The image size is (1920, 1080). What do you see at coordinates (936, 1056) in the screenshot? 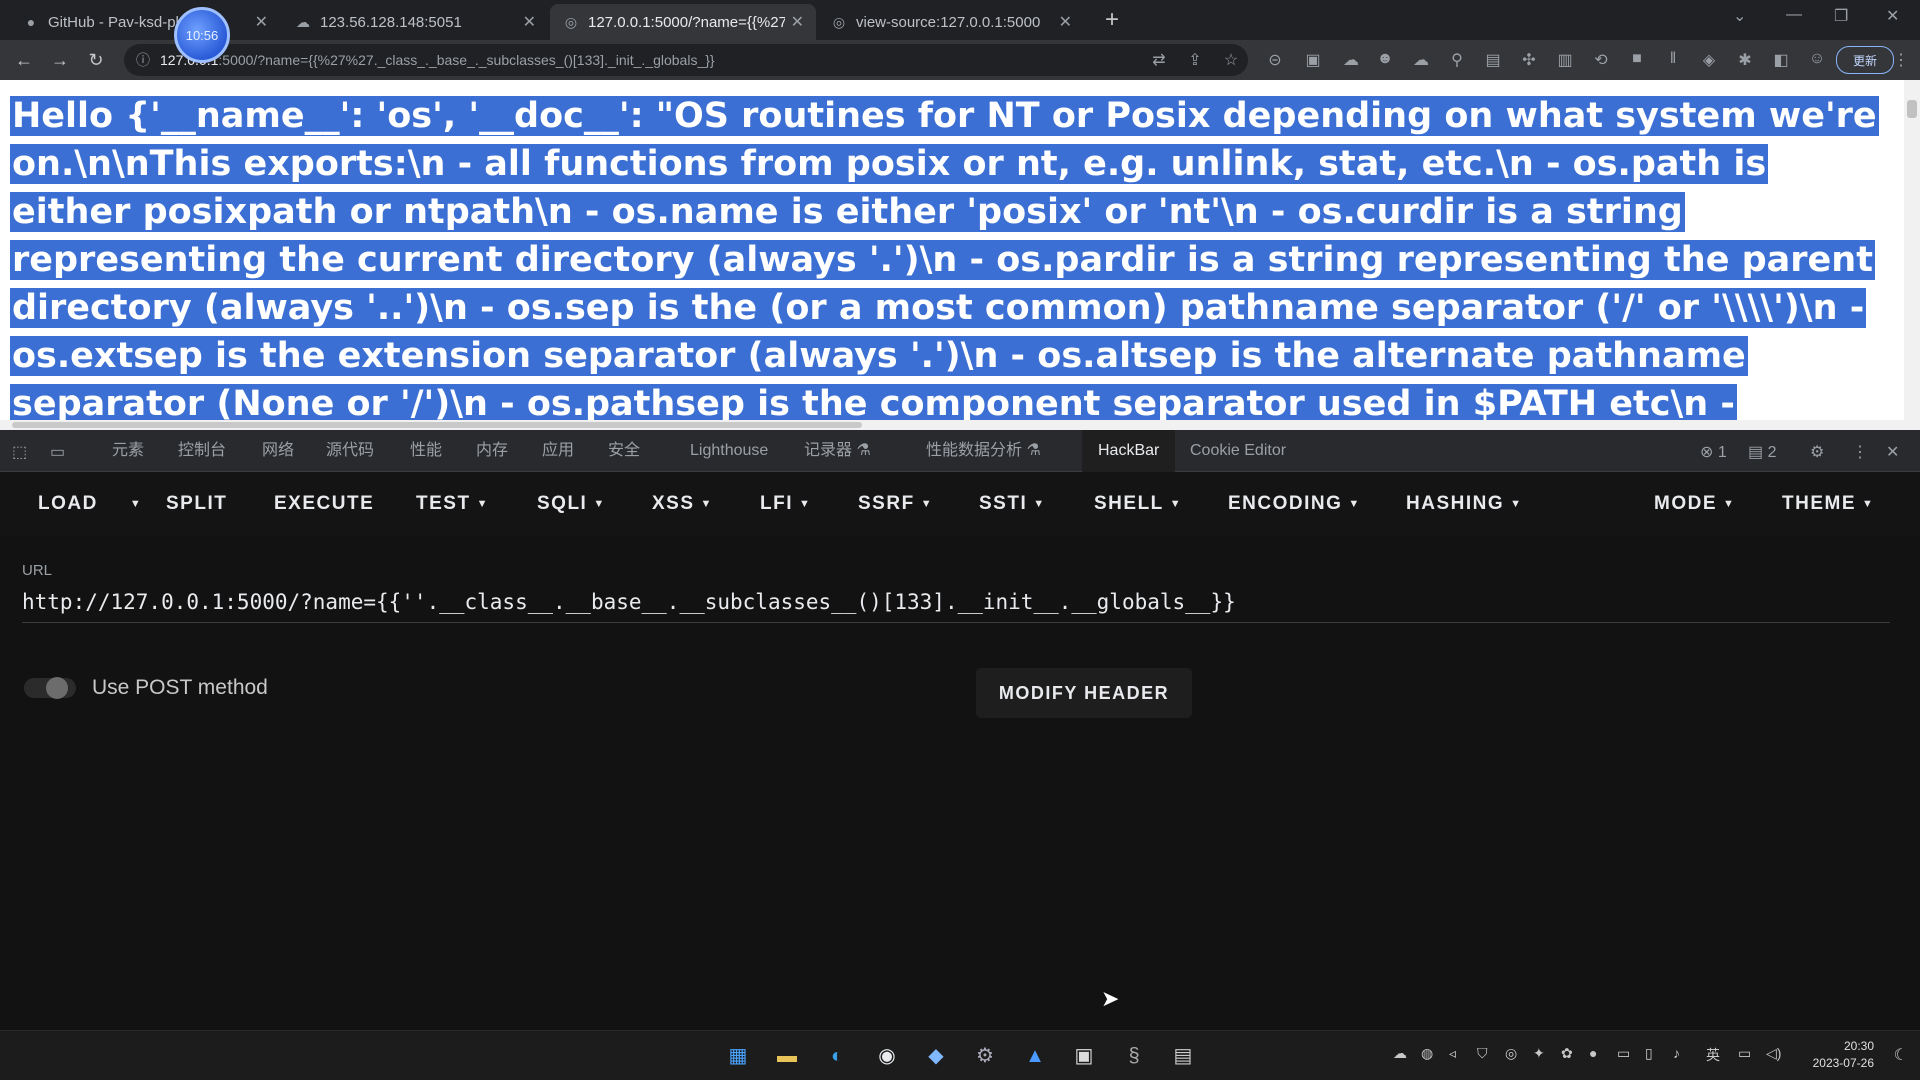
I see `app-icon: ◆` at bounding box center [936, 1056].